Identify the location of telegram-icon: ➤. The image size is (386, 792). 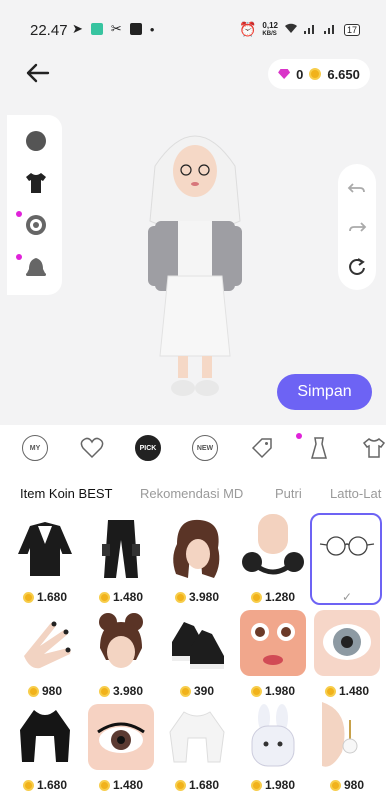
(77, 28).